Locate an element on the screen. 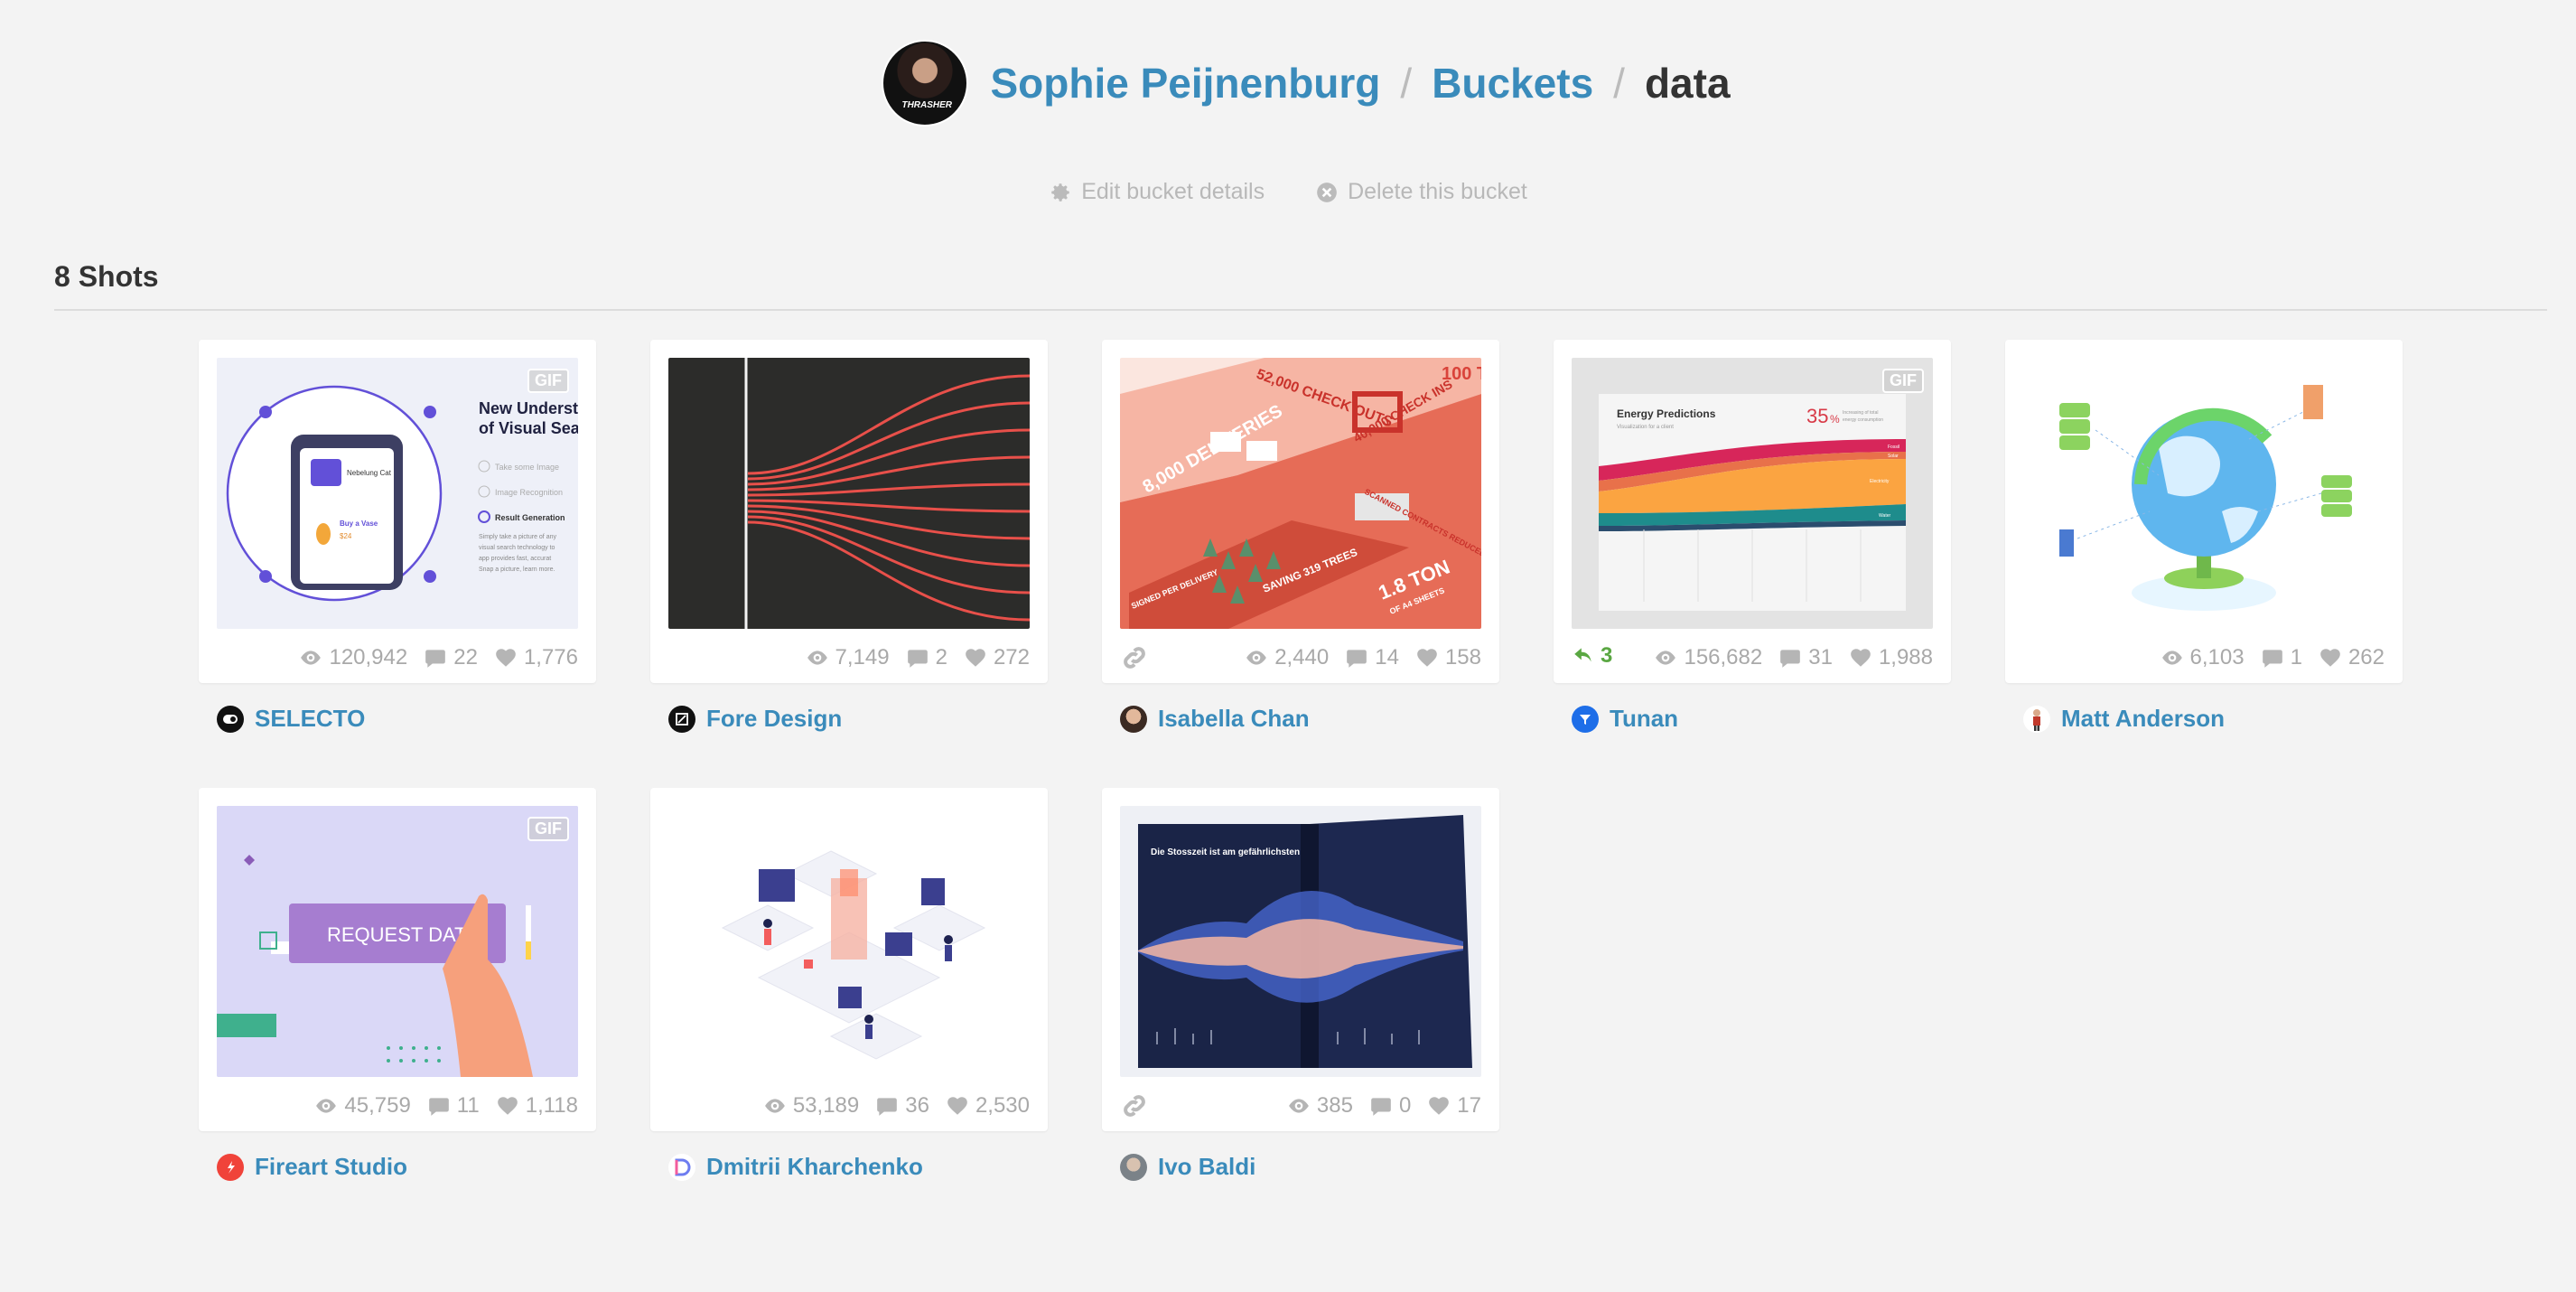  fore-design-logo-icon is located at coordinates (681, 719).